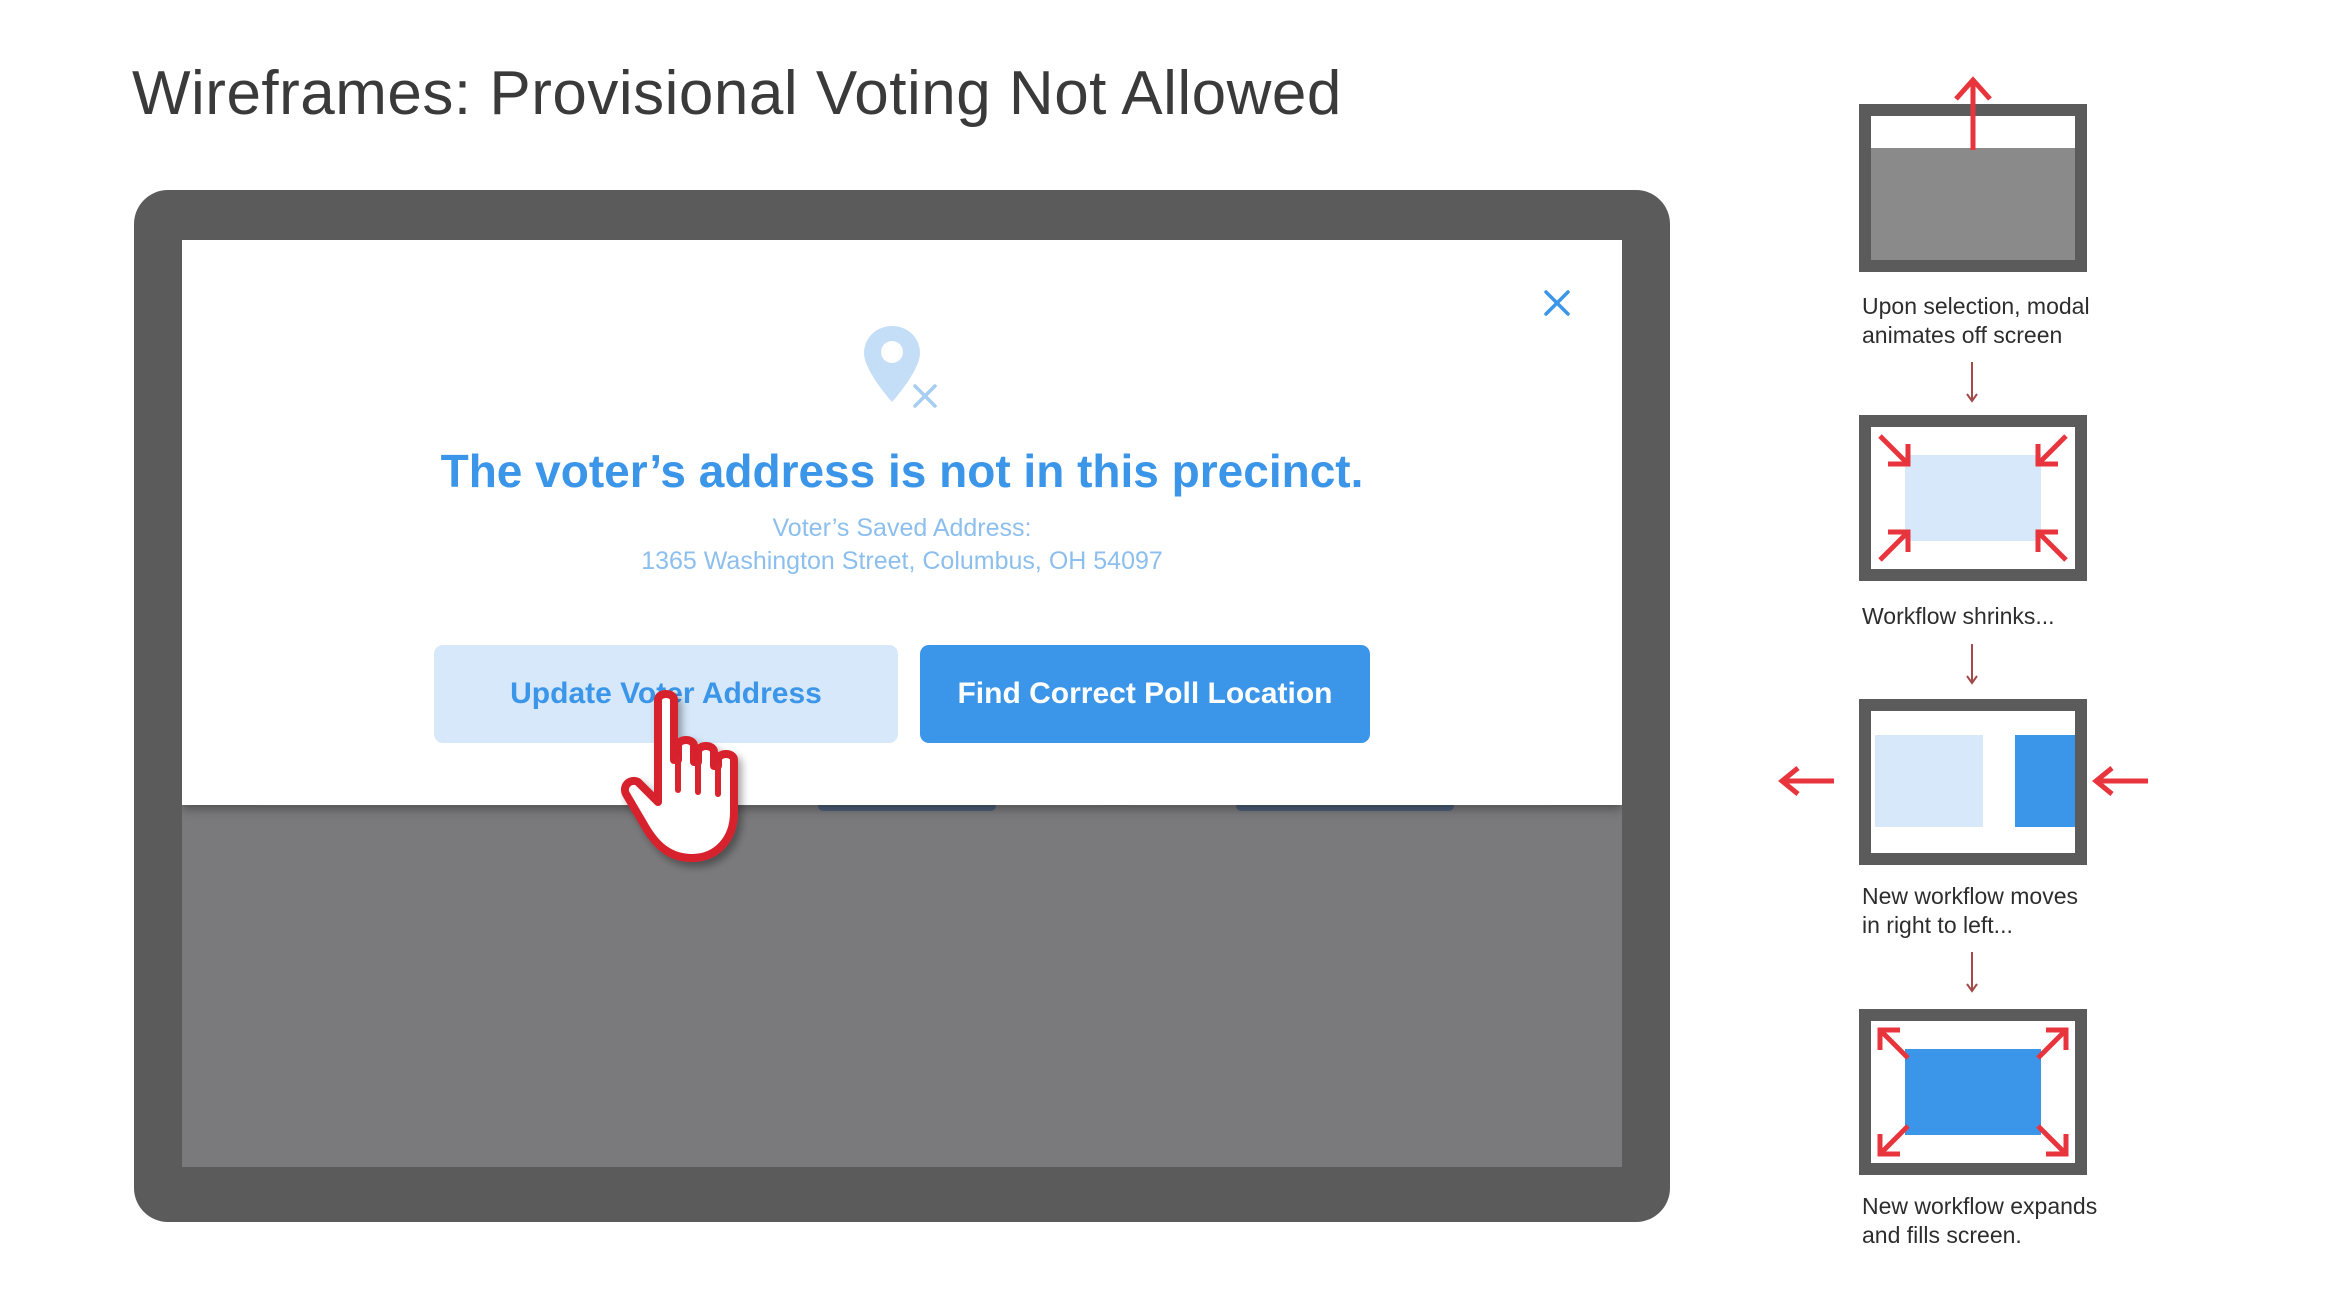 The height and width of the screenshot is (1290, 2352). Describe the element at coordinates (1973, 1092) in the screenshot. I see `step-new-workflow-expands-diagram` at that location.